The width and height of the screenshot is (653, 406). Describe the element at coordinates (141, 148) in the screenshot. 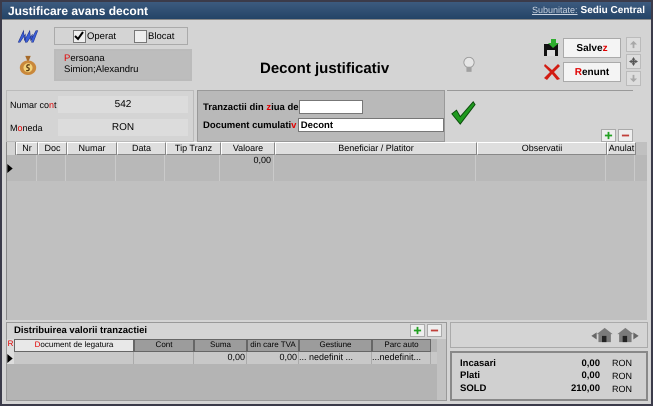

I see `column-header: Data` at that location.